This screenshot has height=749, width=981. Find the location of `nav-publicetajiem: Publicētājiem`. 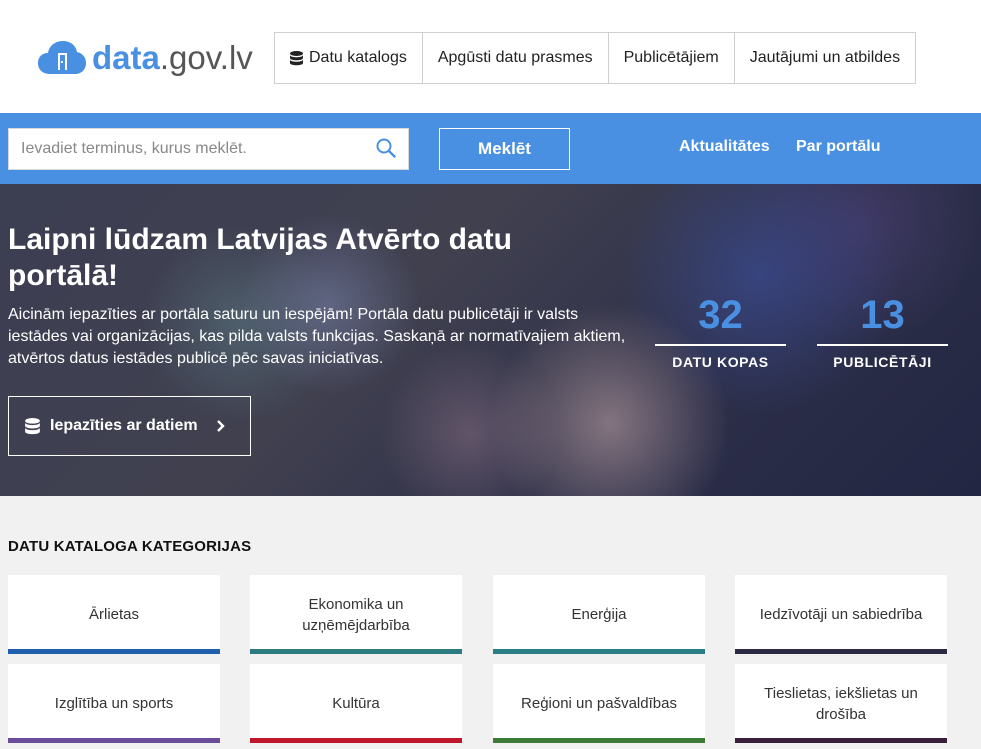

nav-publicetajiem: Publicētājiem is located at coordinates (672, 58).